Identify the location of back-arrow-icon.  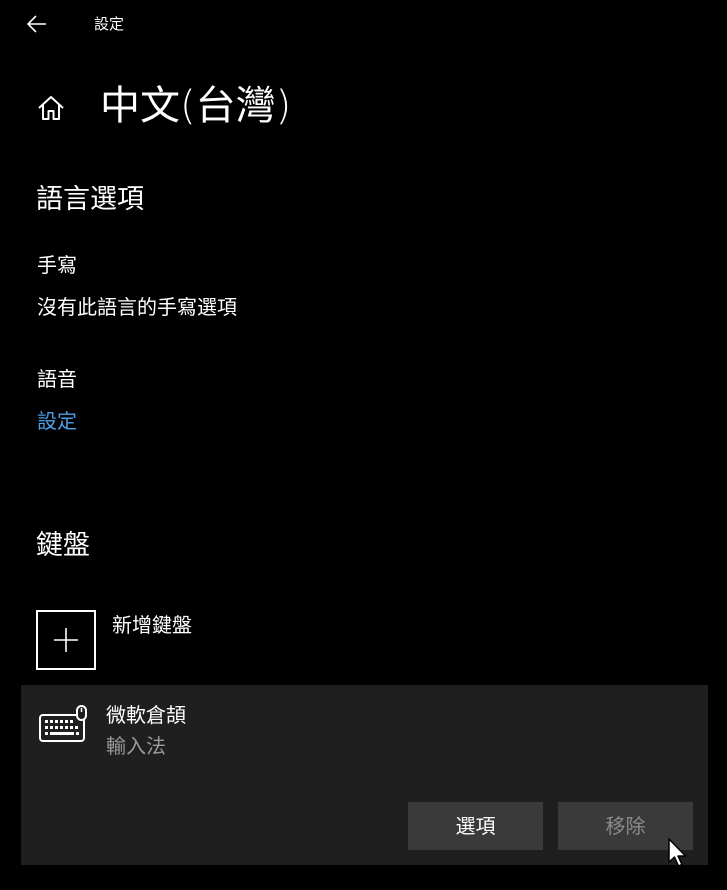
(36, 24).